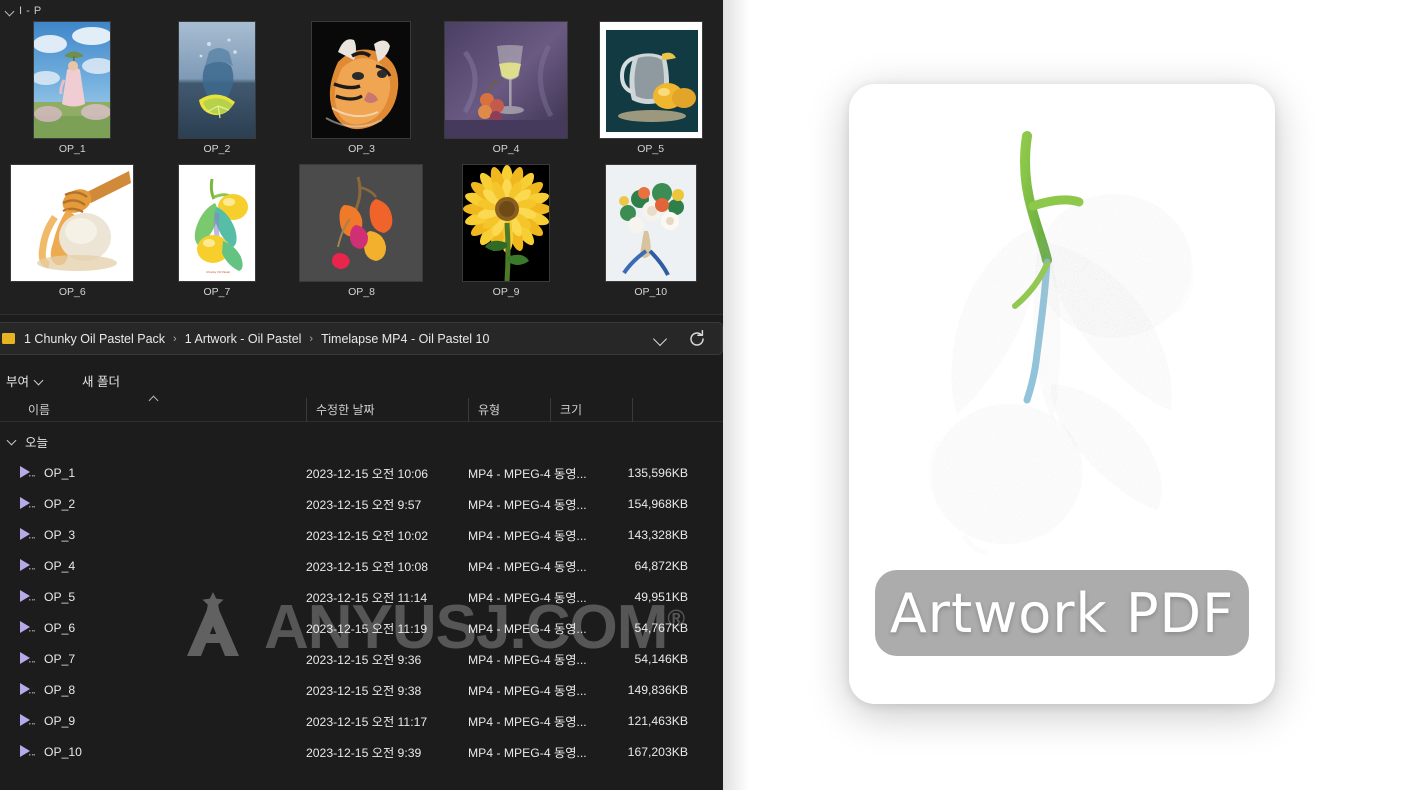  I want to click on breadcrumb-item: 1 Artwork - Oil Pastel, so click(243, 339).